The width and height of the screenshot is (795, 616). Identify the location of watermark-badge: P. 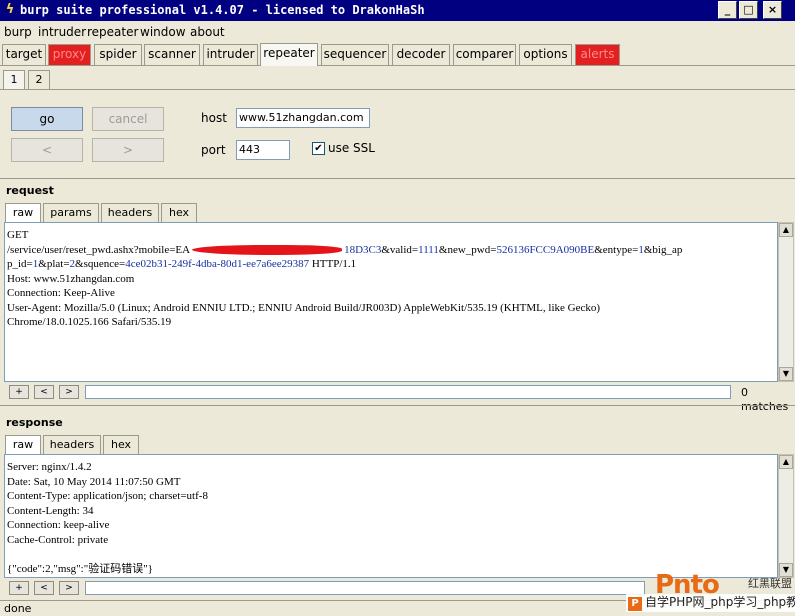
(635, 604).